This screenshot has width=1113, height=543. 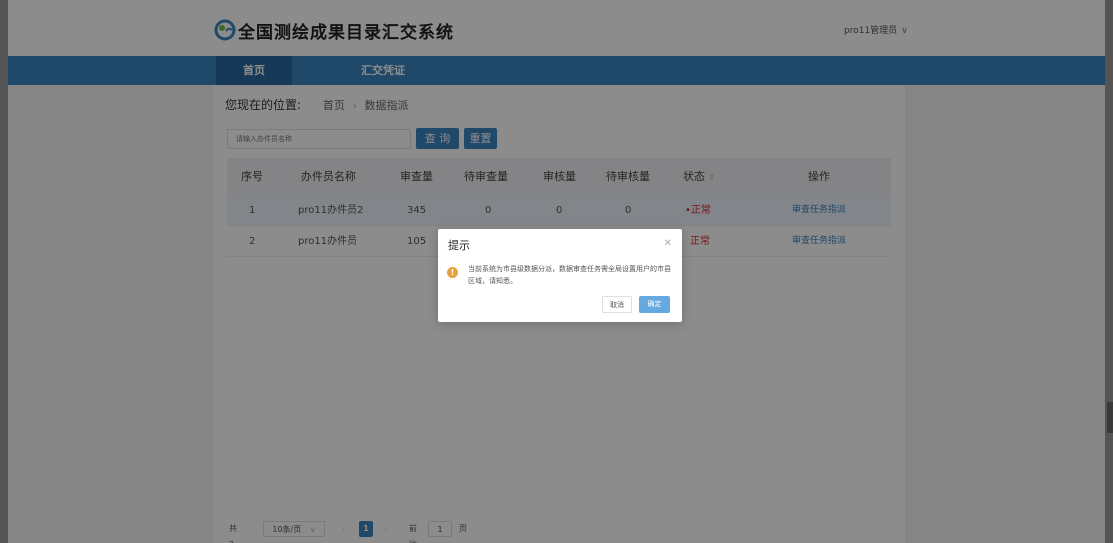 I want to click on confirm-button: 确定, so click(x=654, y=304).